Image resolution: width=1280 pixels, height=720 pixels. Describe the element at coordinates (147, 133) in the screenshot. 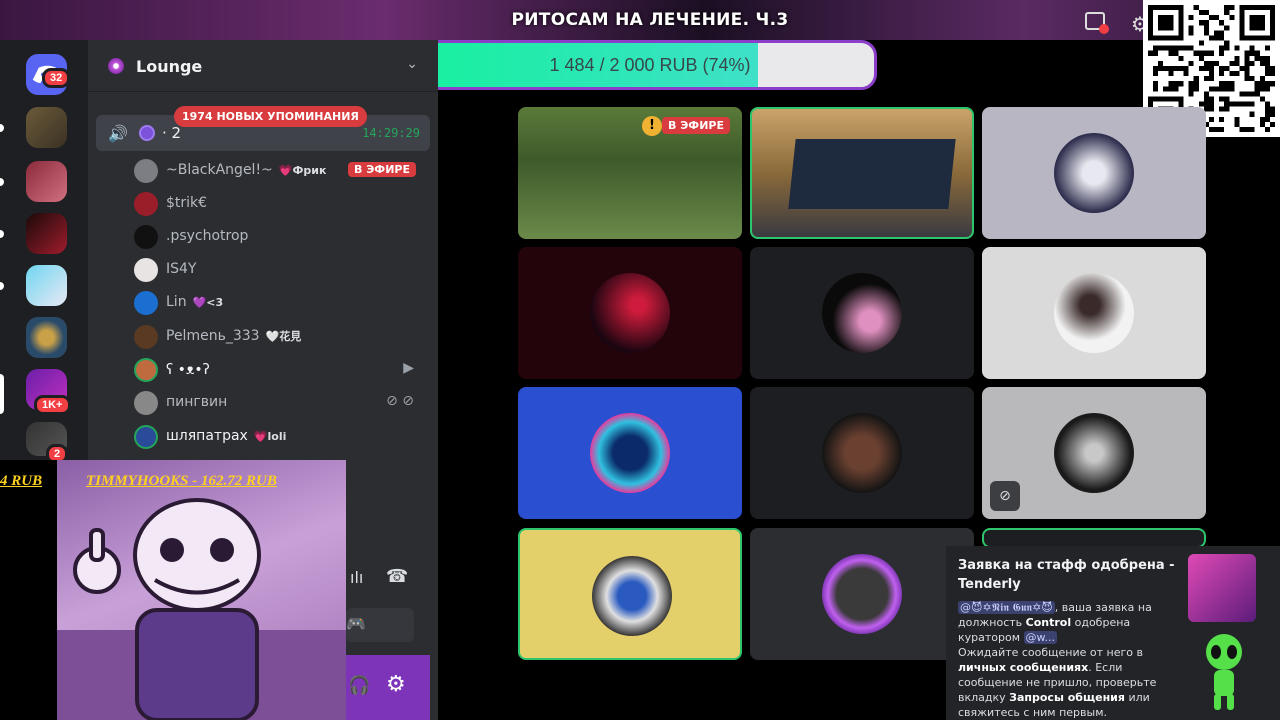

I see `channel-status-dot` at that location.